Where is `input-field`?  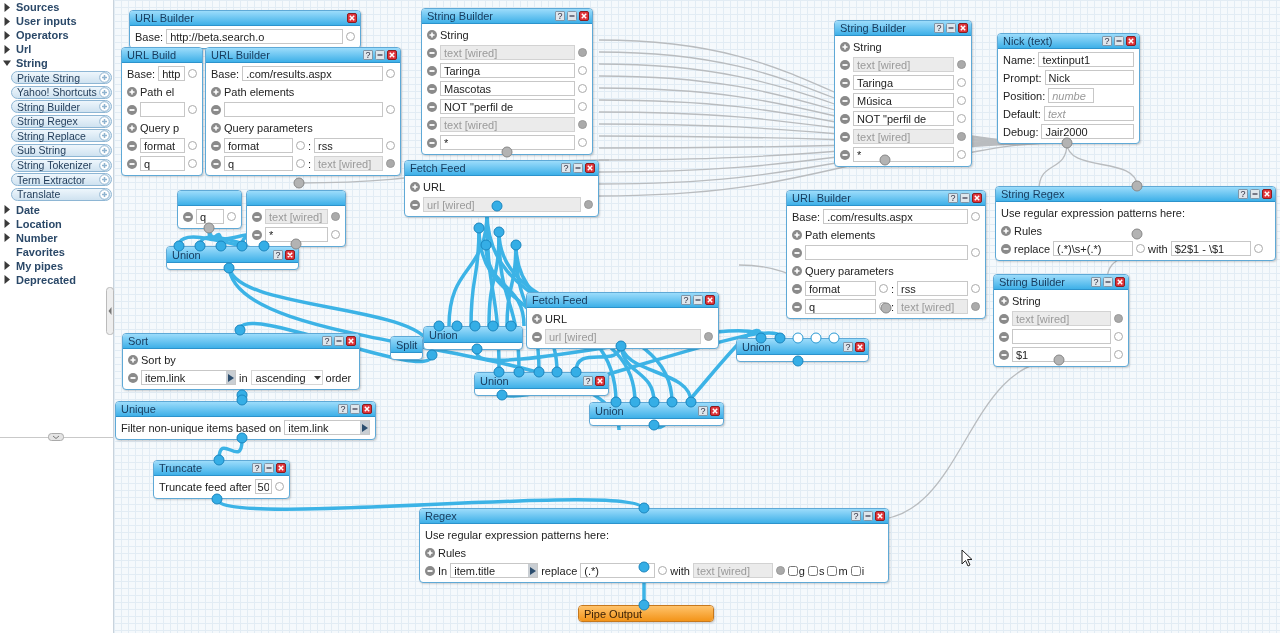
input-field is located at coordinates (886, 252).